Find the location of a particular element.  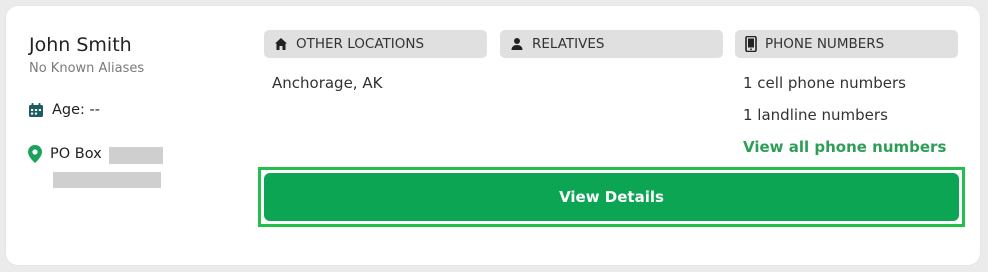

calendar-icon is located at coordinates (36, 110).